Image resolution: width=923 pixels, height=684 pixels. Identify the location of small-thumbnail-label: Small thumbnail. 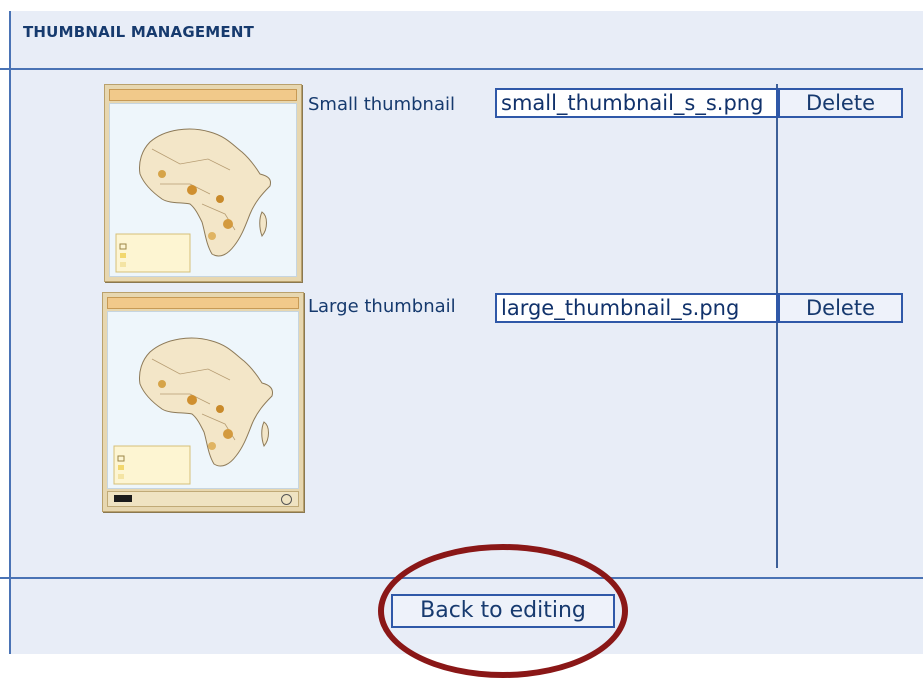
(381, 104).